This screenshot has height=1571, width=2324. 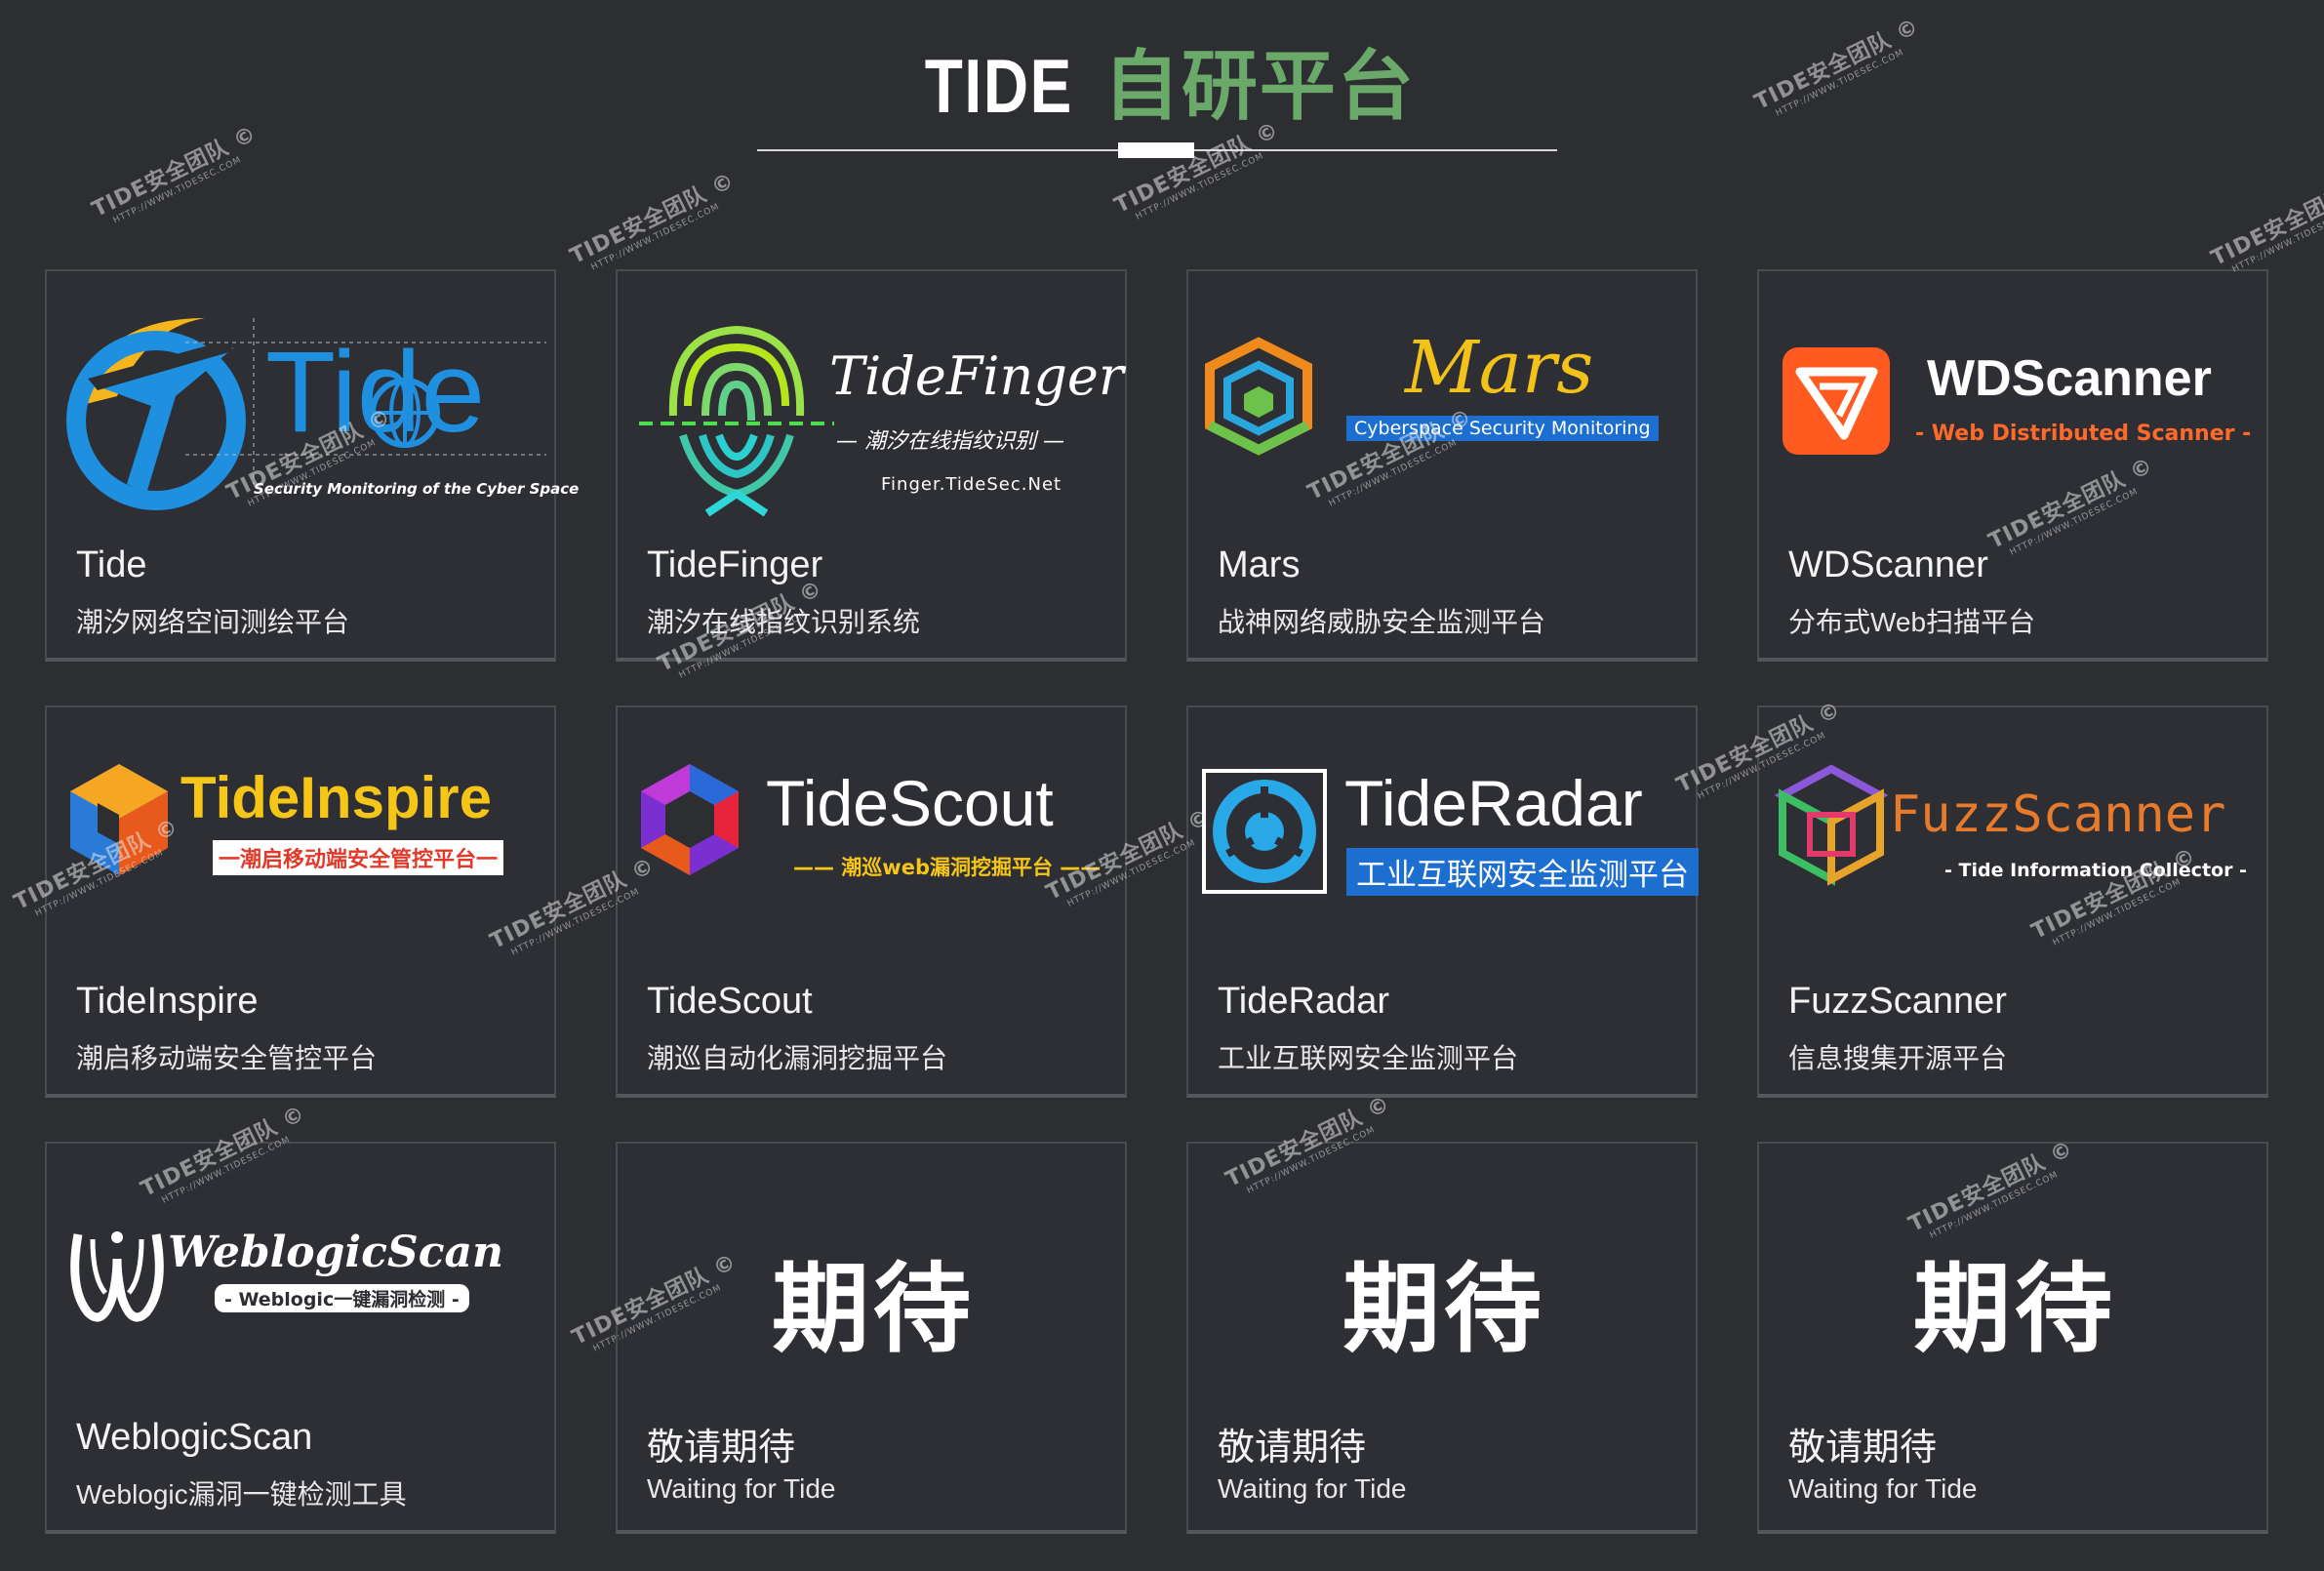 I want to click on tideradar-logo-text: TideRadar, so click(x=1493, y=803).